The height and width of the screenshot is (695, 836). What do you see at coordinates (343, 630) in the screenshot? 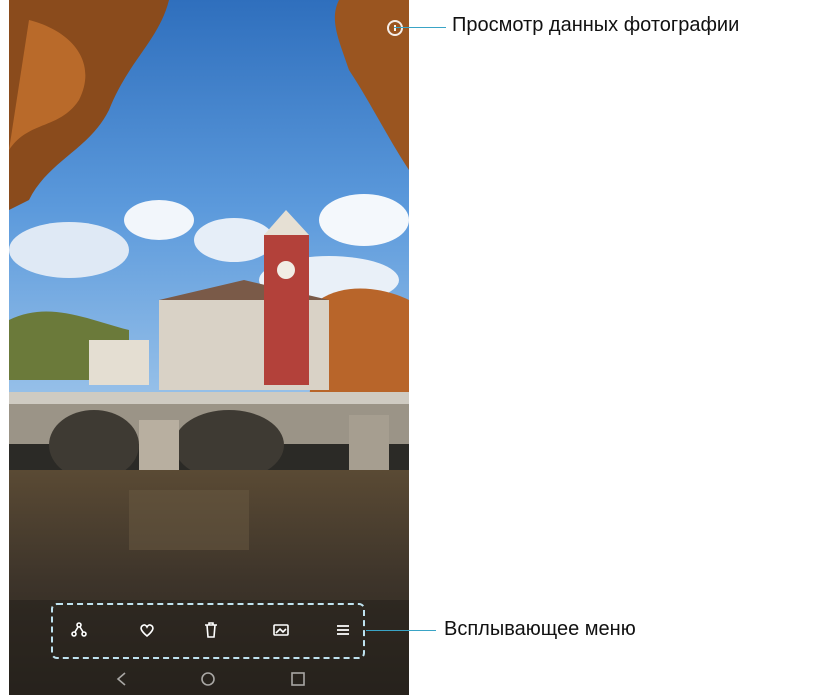
I see `more-icon` at bounding box center [343, 630].